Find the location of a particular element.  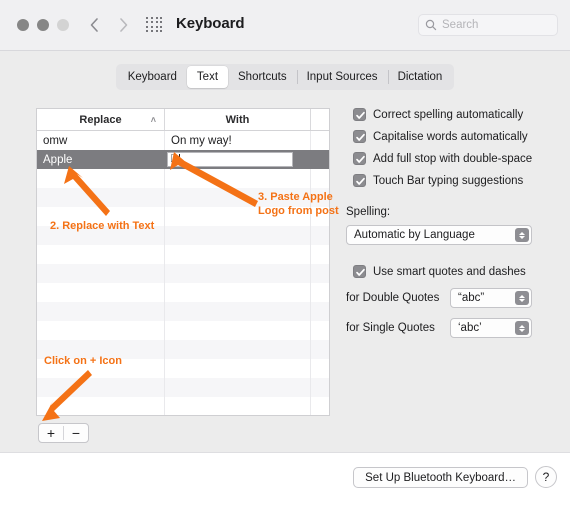

column-header-with: With is located at coordinates (238, 119).